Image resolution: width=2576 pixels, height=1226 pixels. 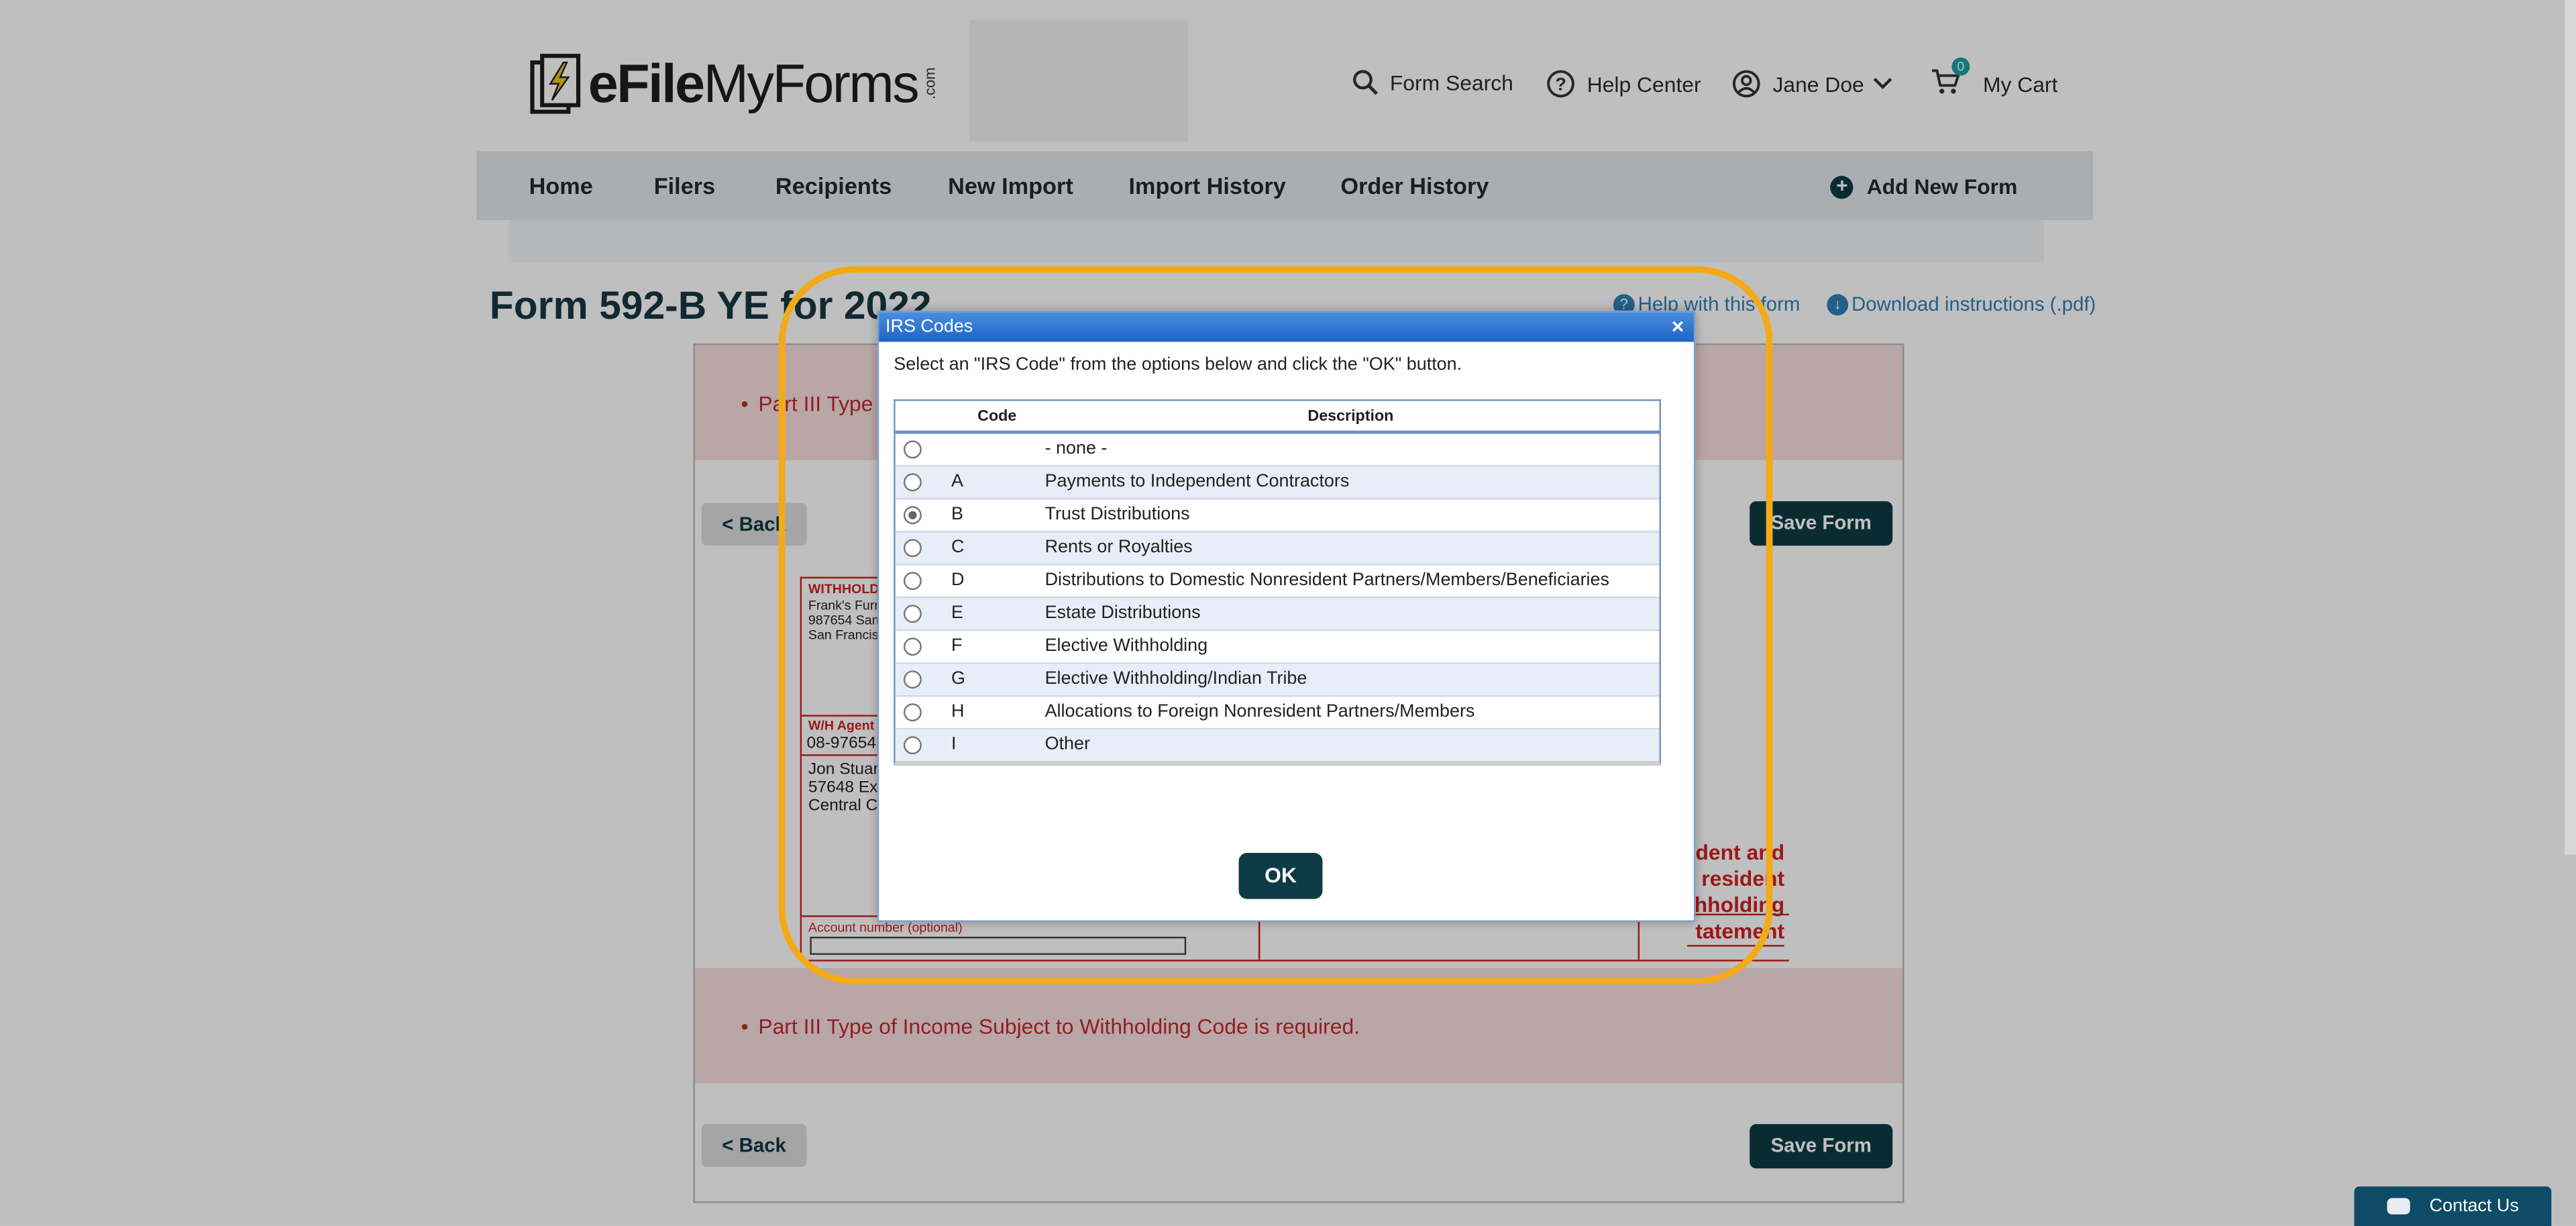 What do you see at coordinates (2570, 427) in the screenshot?
I see `scrollbar` at bounding box center [2570, 427].